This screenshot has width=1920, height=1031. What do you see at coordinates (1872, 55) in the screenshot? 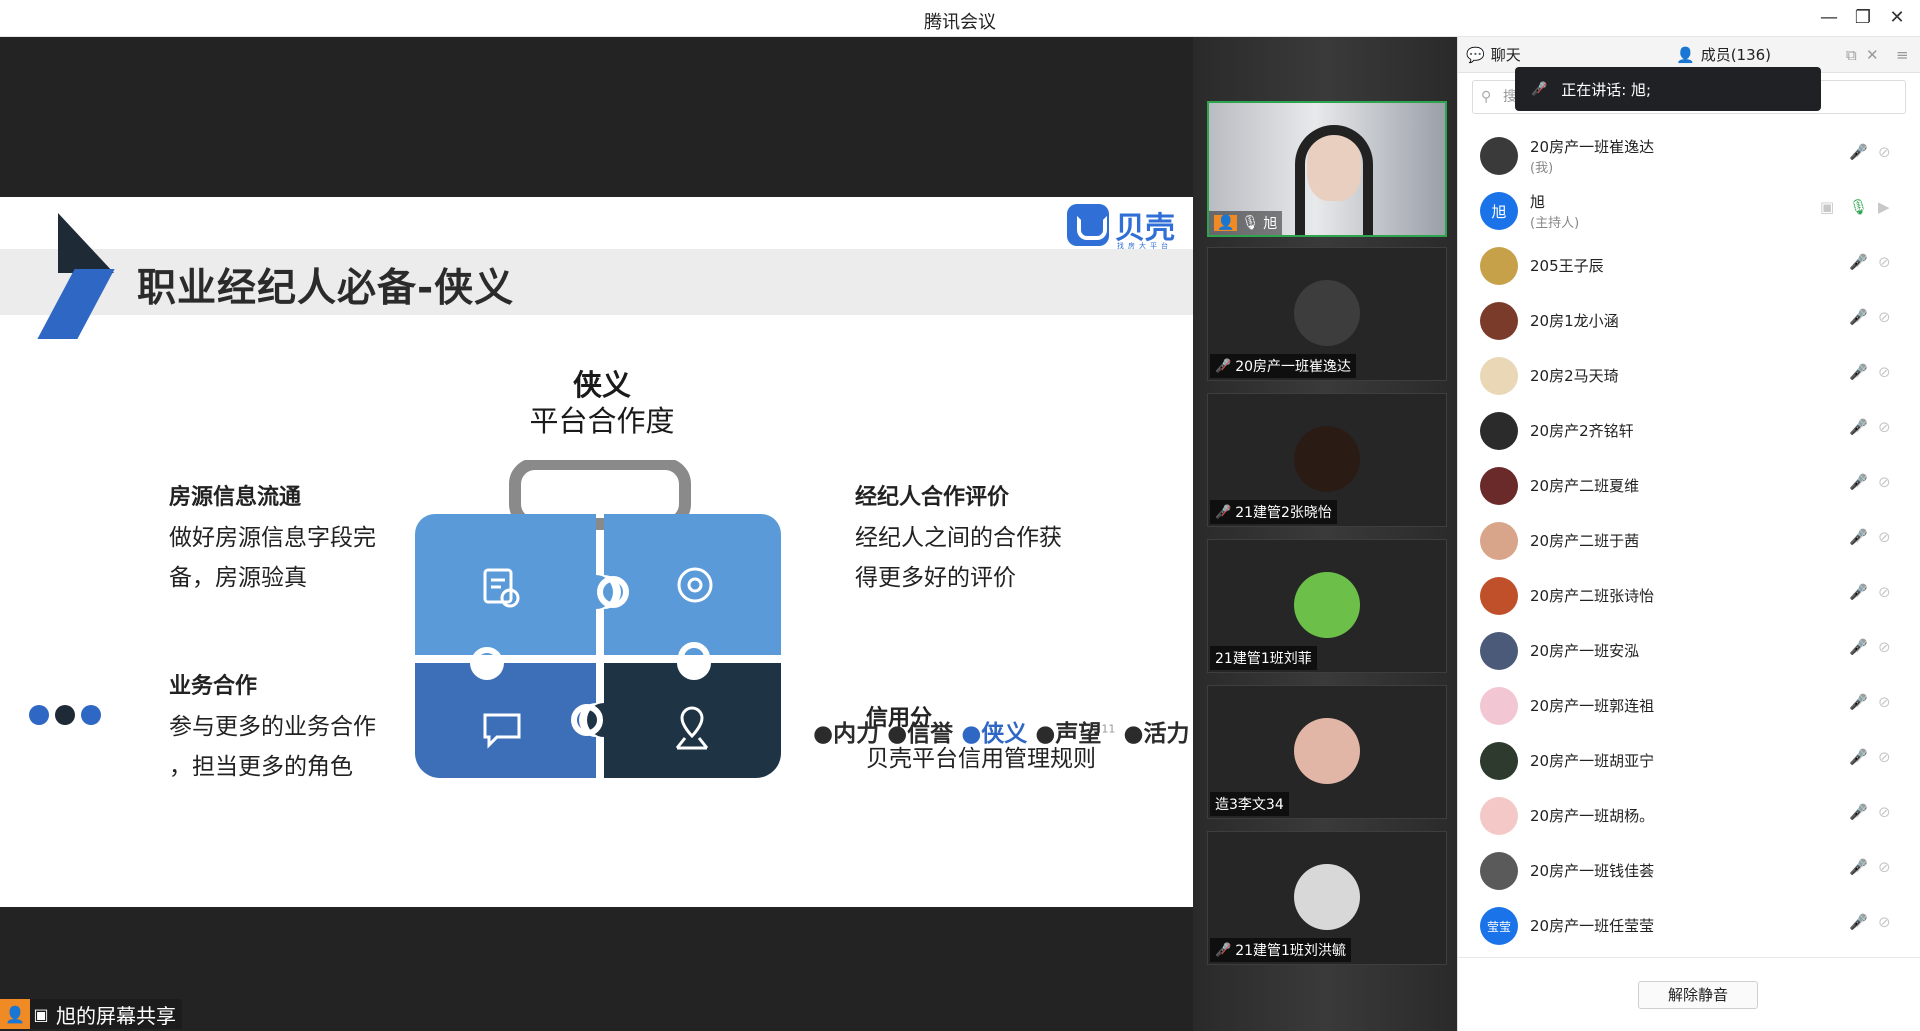
I see `close-panel-icon: ✕` at bounding box center [1872, 55].